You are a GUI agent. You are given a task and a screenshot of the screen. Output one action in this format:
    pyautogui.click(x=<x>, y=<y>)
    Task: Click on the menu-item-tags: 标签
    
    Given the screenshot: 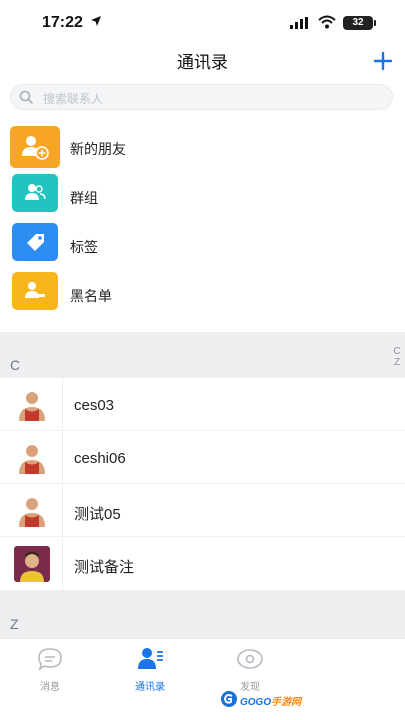 What is the action you would take?
    pyautogui.click(x=202, y=242)
    